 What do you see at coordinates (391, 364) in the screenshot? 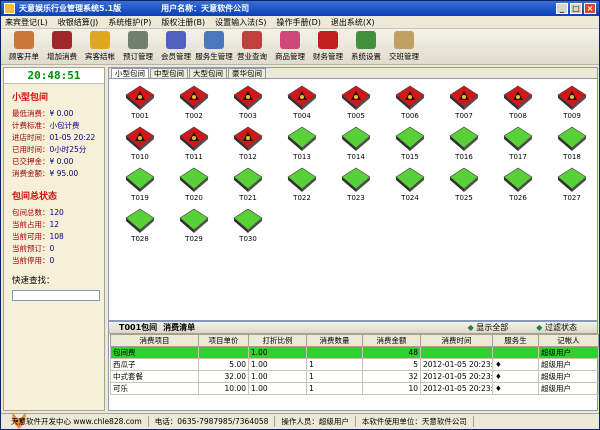
I see `table-cell: 5` at bounding box center [391, 364].